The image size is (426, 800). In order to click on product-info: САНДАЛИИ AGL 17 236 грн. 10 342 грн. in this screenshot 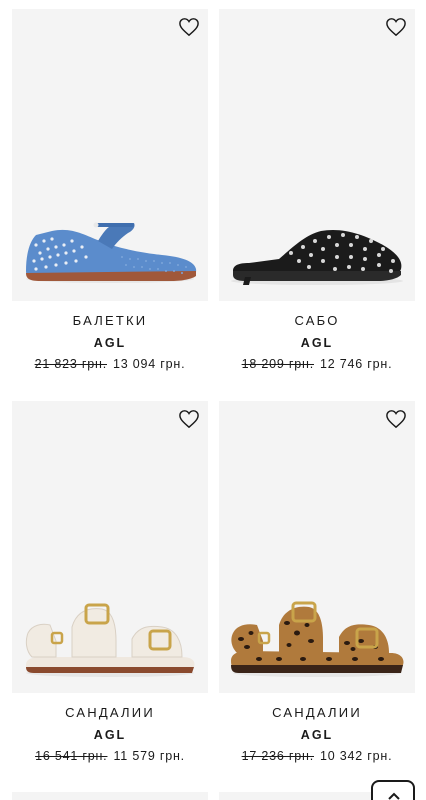, I will do `click(317, 728)`.